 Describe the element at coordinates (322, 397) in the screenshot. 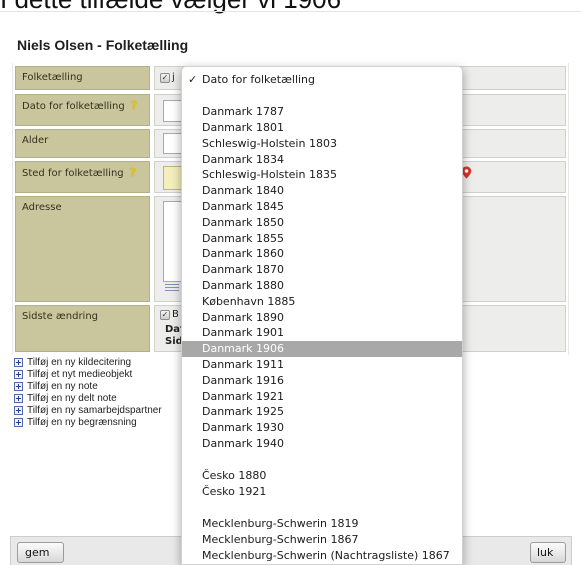

I see `dropdown-option: Danmark 1921` at that location.